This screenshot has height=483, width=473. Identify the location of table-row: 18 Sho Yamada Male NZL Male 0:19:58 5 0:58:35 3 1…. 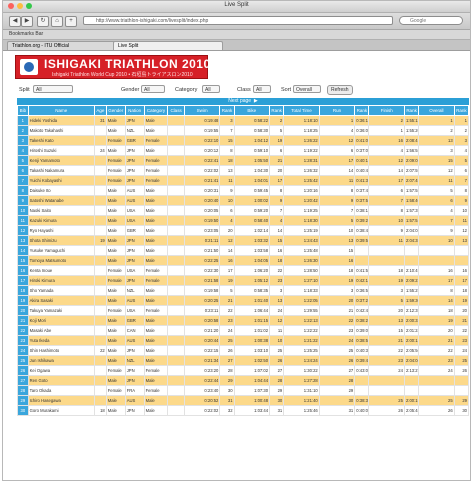
(243, 290).